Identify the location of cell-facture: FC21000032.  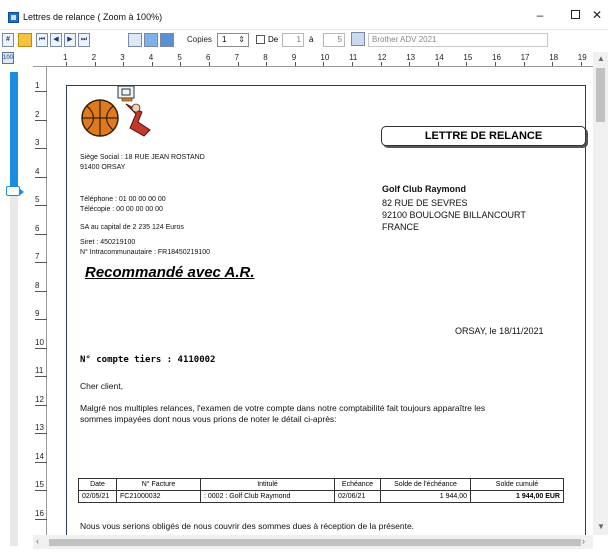
(158, 496).